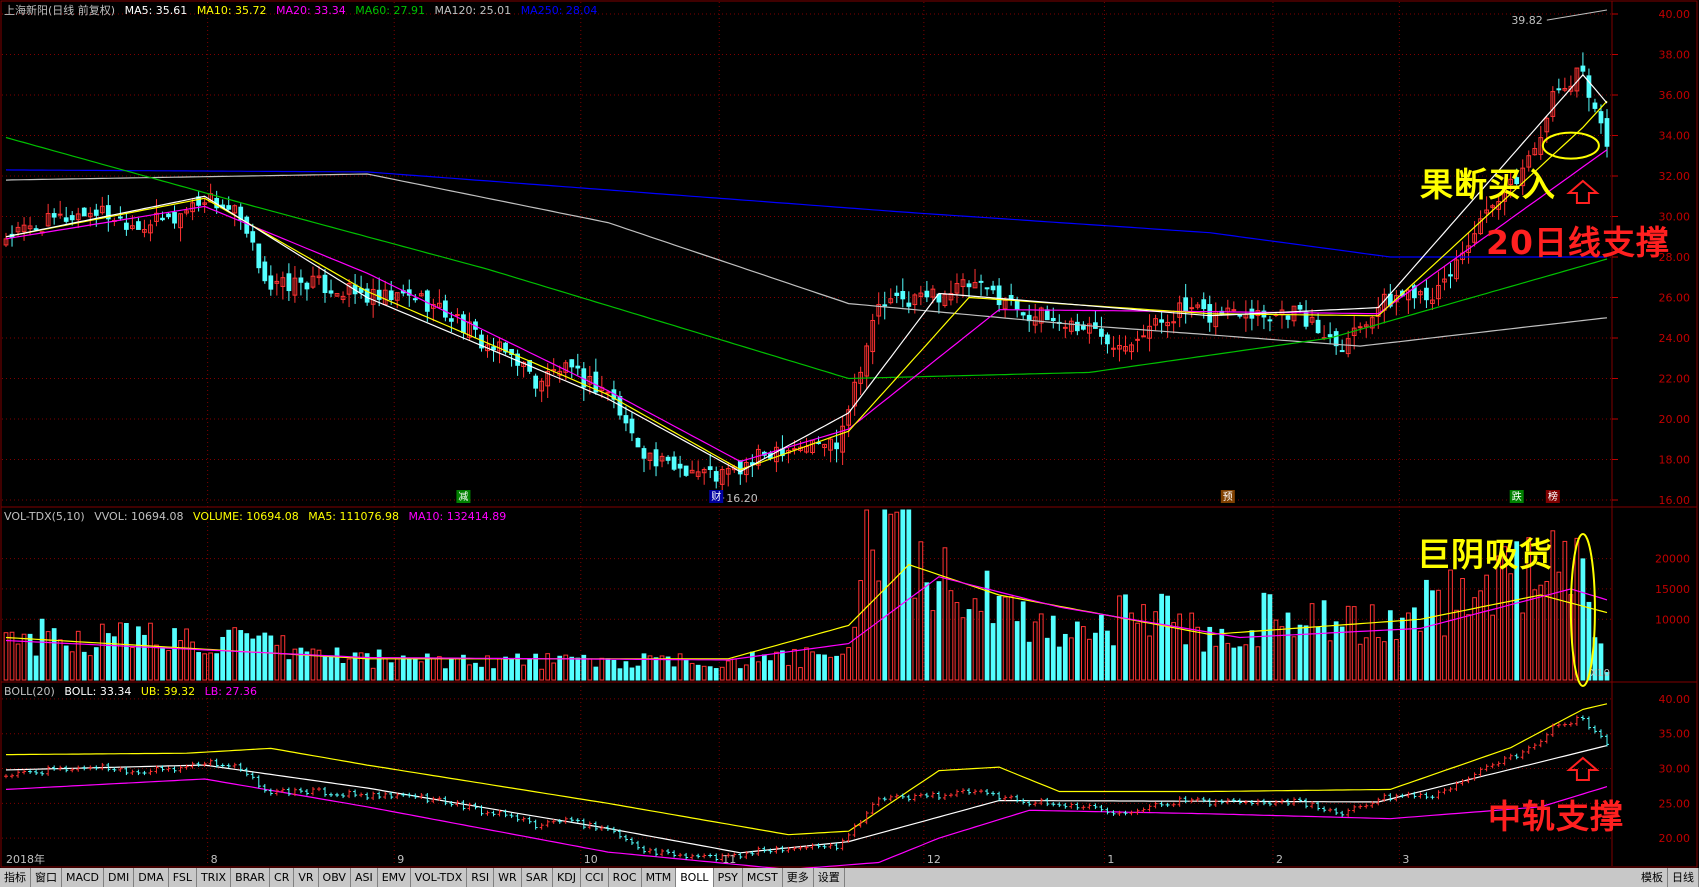 The image size is (1699, 887). I want to click on indicator-tab-7: BRAR, so click(251, 877).